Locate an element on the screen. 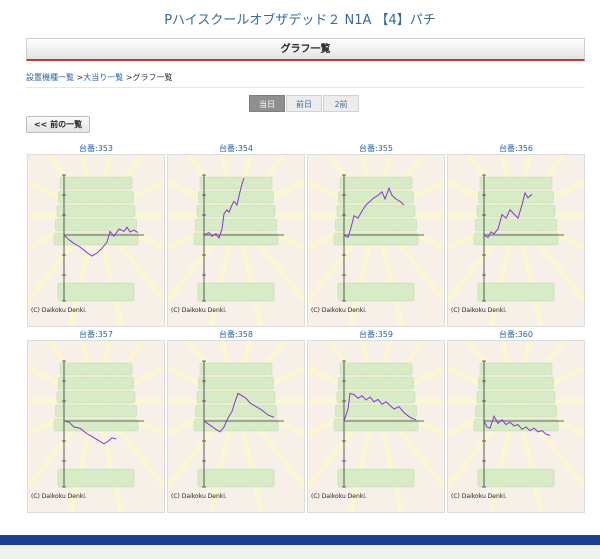  back-button: << 前の一覧 is located at coordinates (58, 124).